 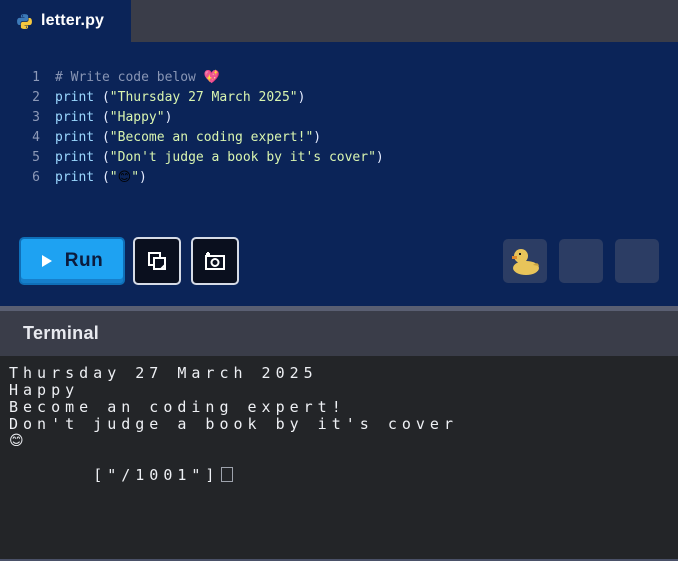 What do you see at coordinates (211, 137) in the screenshot?
I see `code-string: "Become an coding expert!"` at bounding box center [211, 137].